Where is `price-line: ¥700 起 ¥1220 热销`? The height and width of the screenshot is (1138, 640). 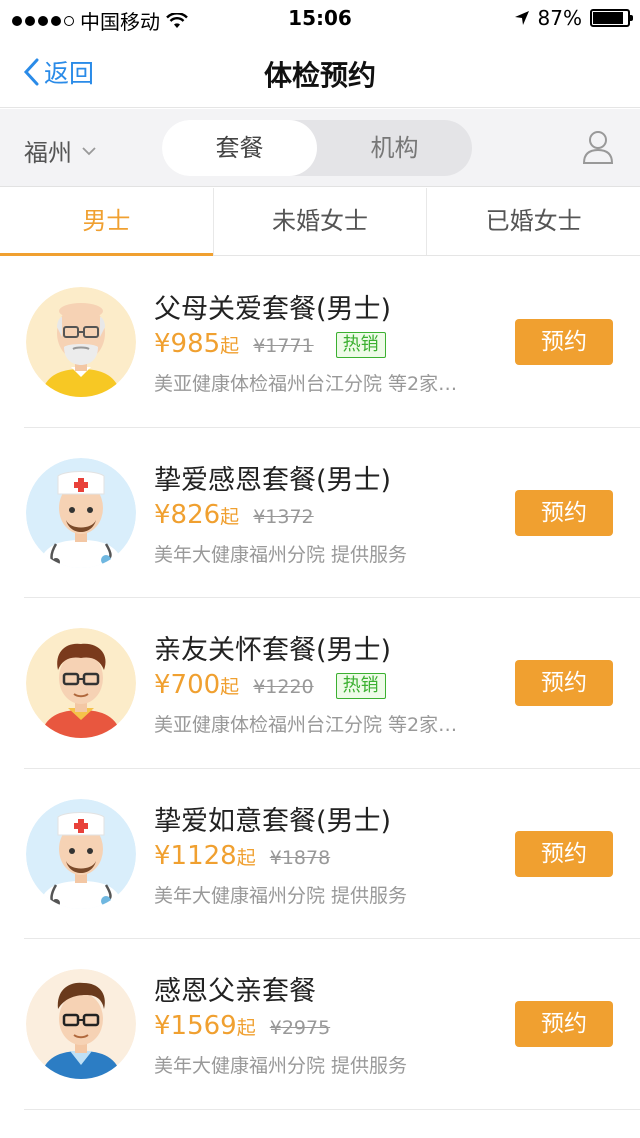 price-line: ¥700 起 ¥1220 热销 is located at coordinates (270, 685).